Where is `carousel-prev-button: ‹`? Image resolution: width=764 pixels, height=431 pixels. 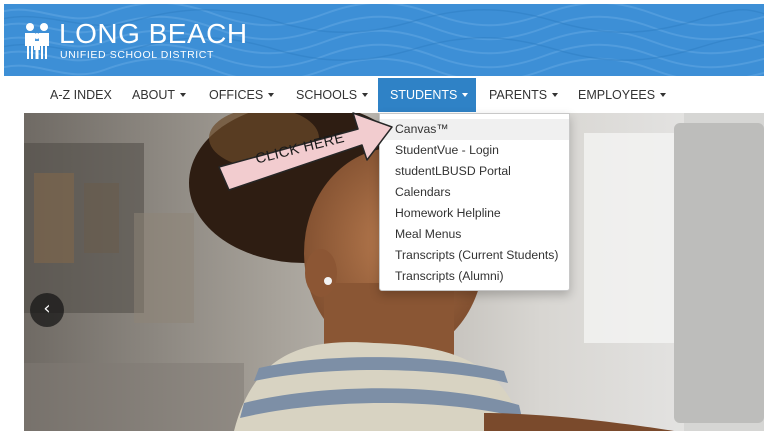 carousel-prev-button: ‹ is located at coordinates (47, 310).